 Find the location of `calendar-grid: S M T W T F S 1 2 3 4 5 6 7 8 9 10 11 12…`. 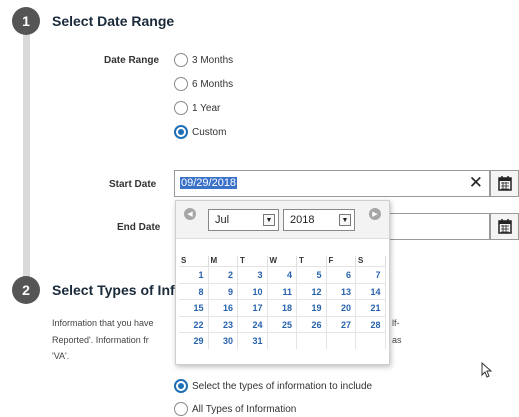

calendar-grid: S M T W T F S 1 2 3 4 5 6 7 8 9 10 11 12… is located at coordinates (282, 302).